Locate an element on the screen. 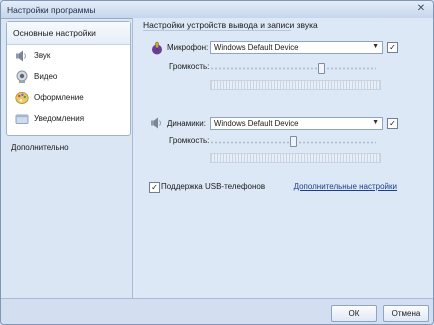 This screenshot has height=325, width=434. sidebar-header: Основные настройки is located at coordinates (68, 33).